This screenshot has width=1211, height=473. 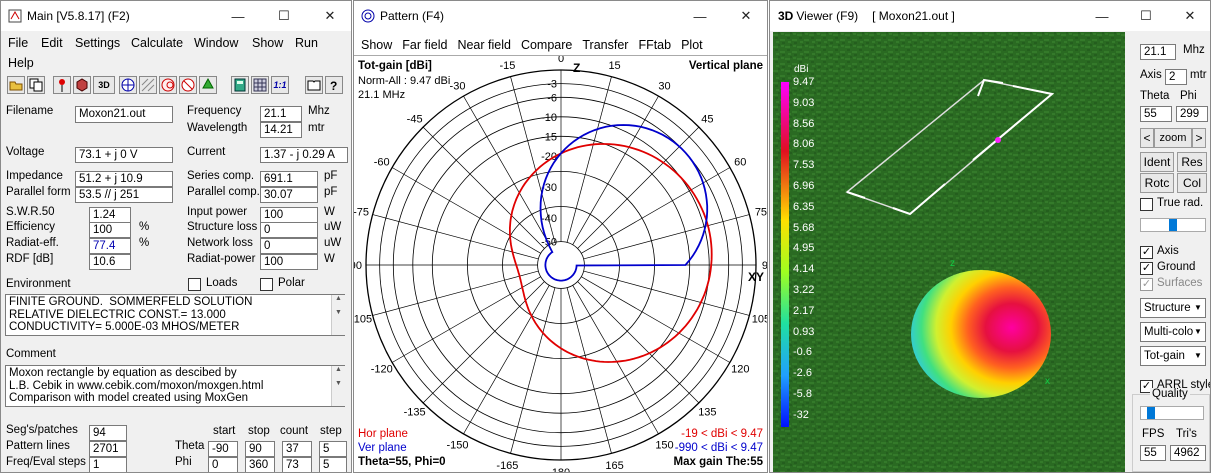 What do you see at coordinates (216, 43) in the screenshot?
I see `menu-window: Window` at bounding box center [216, 43].